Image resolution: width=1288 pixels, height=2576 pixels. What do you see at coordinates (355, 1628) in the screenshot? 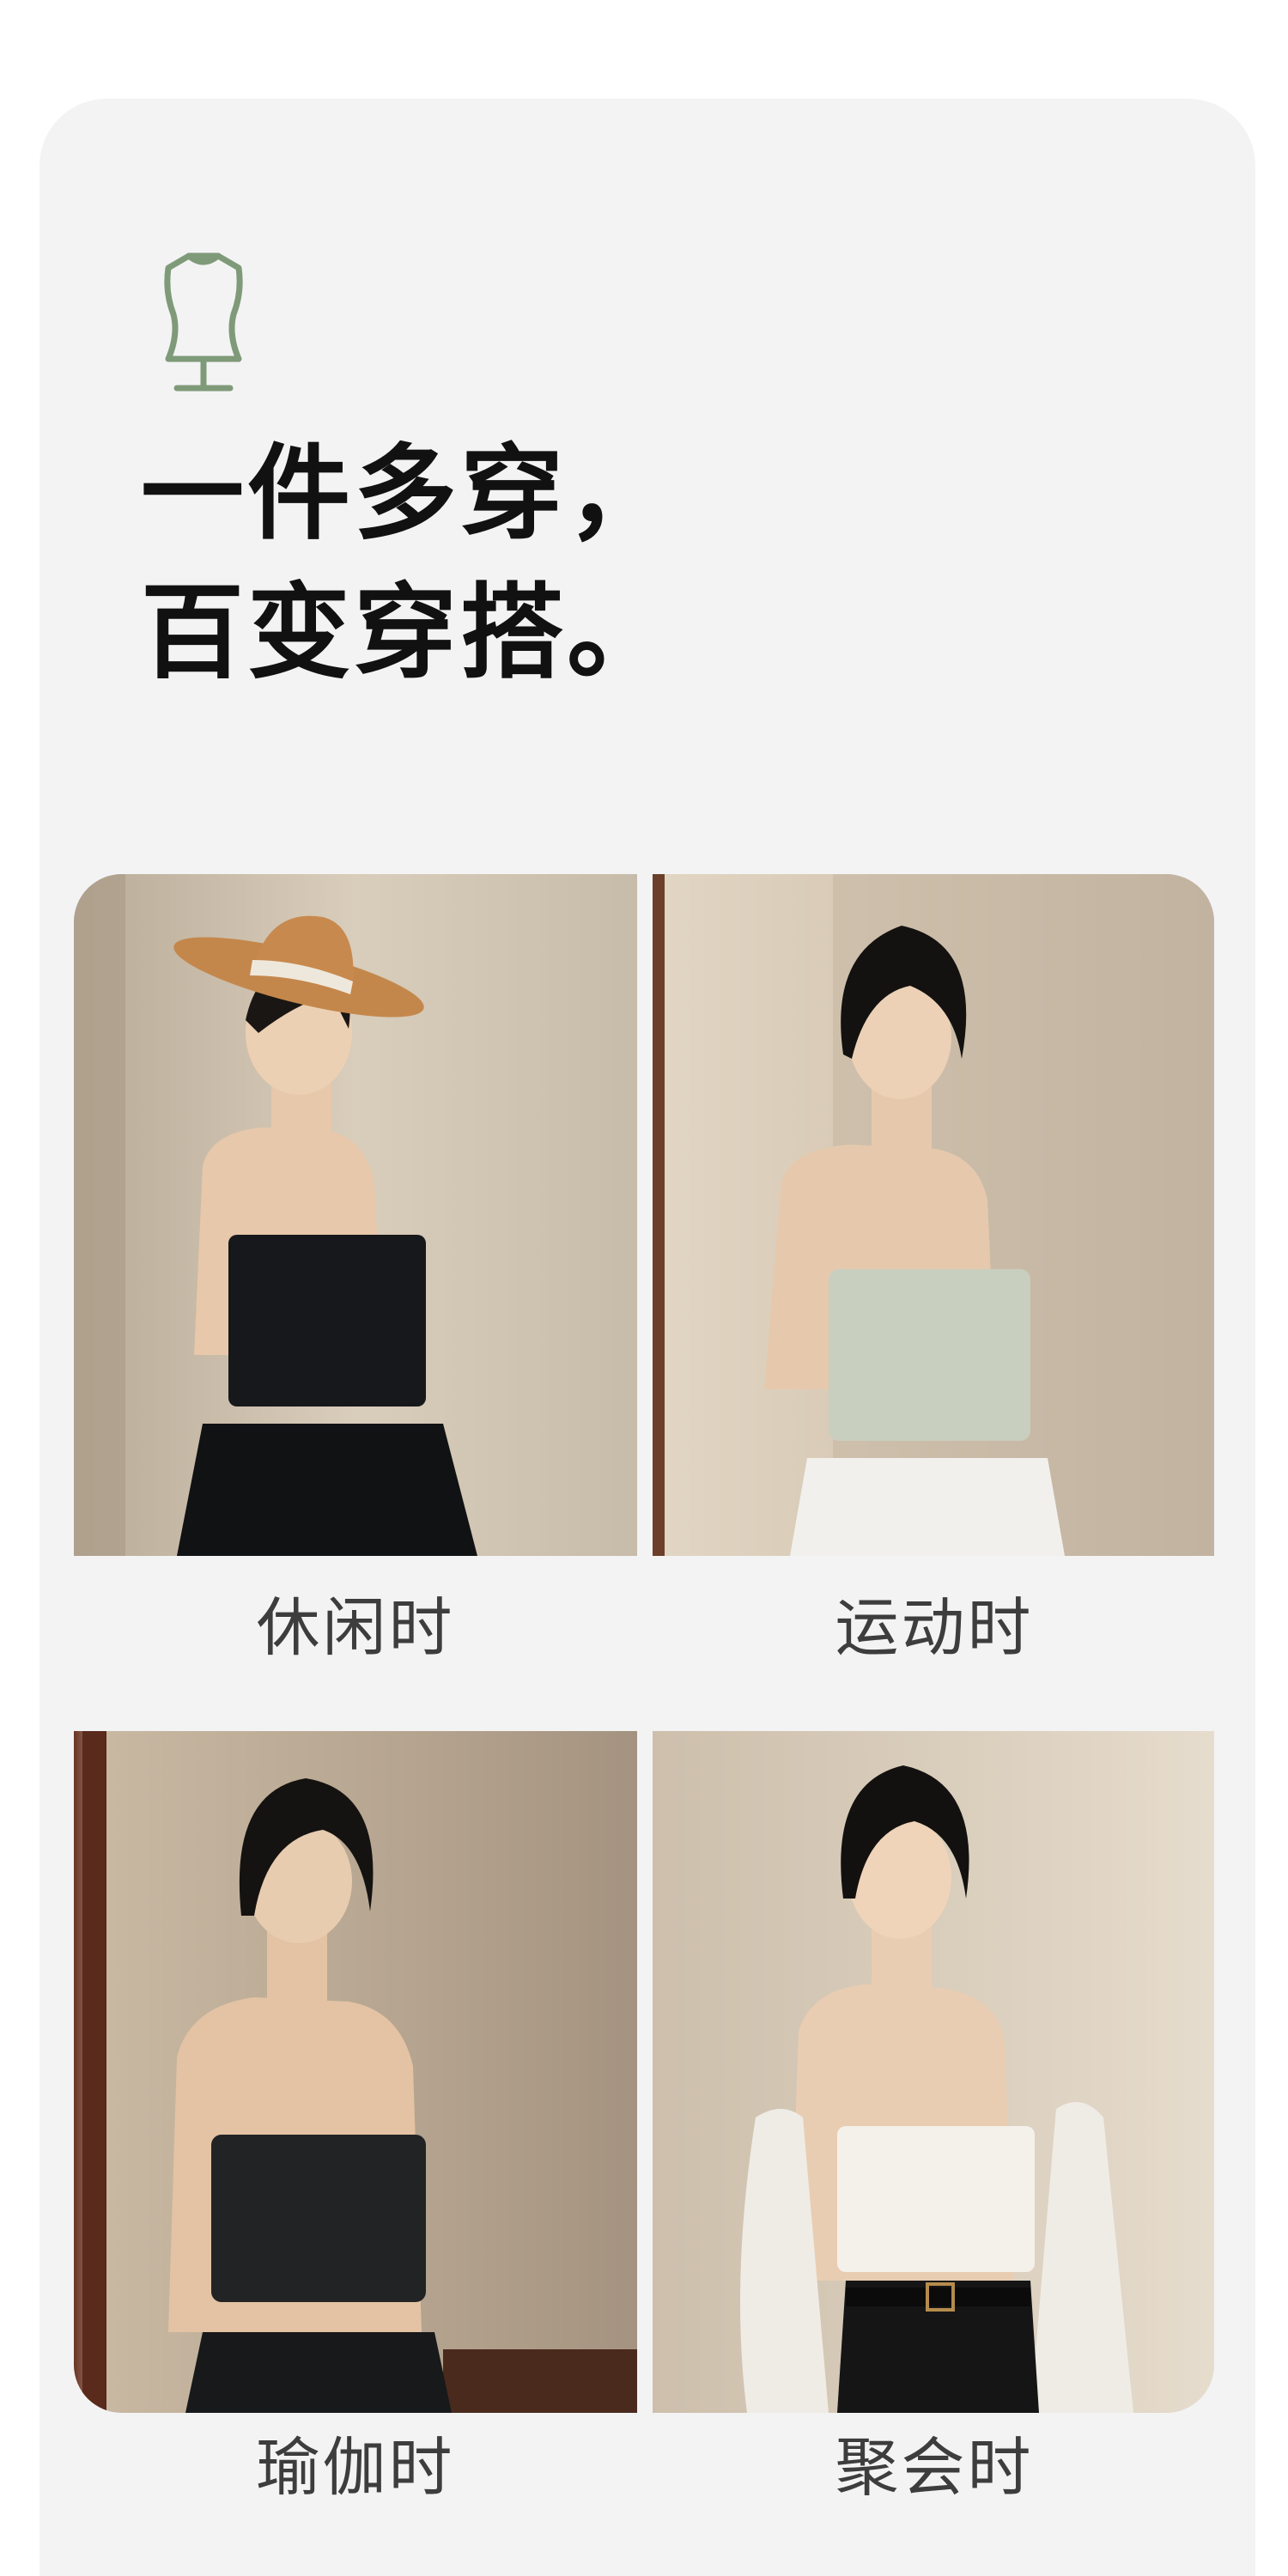
I see `caption-casual: 休闲时` at bounding box center [355, 1628].